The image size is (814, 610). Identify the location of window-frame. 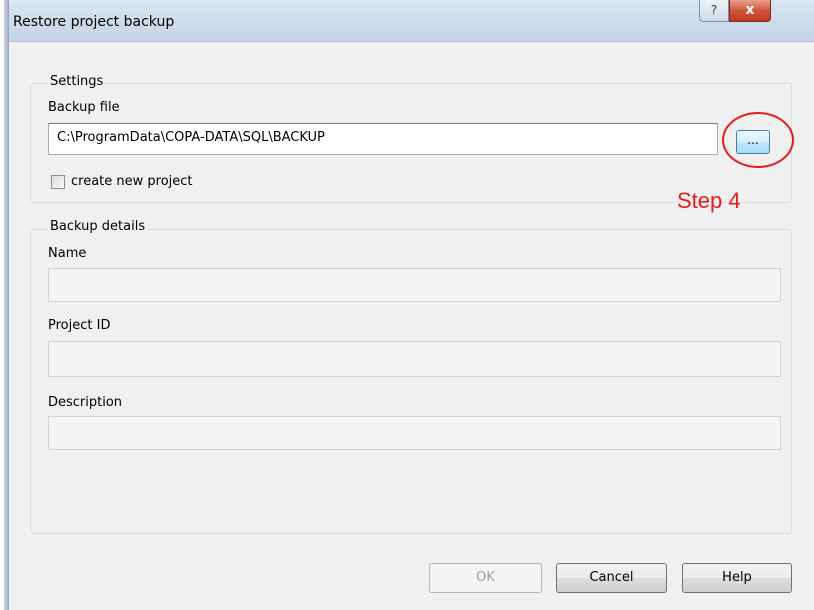
(4, 305).